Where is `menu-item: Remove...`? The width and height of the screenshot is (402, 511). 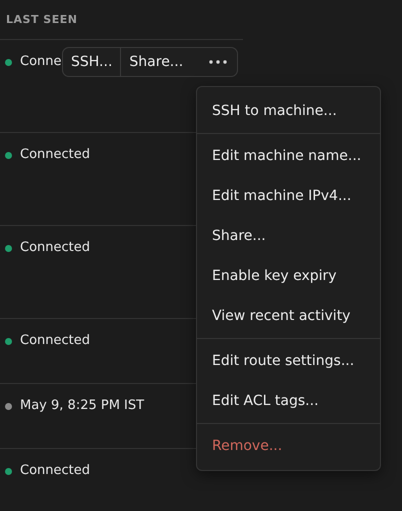
menu-item: Remove... is located at coordinates (288, 446).